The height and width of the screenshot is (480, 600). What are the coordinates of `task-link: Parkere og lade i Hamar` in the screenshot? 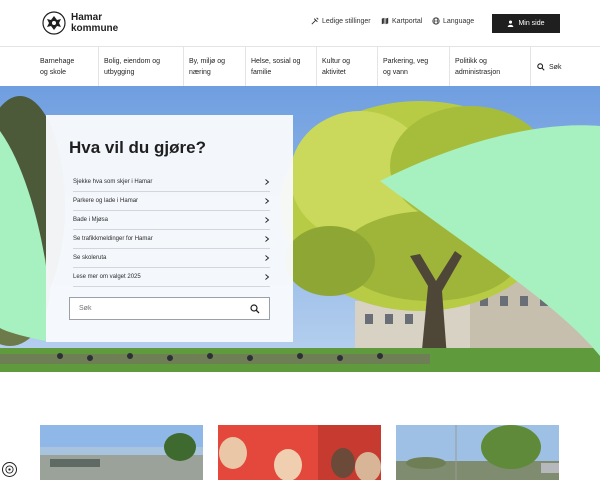 It's located at (171, 201).